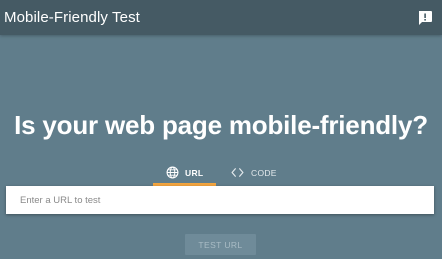 This screenshot has width=442, height=259. What do you see at coordinates (221, 17) in the screenshot?
I see `app-header: Mobile-Friendly Test` at bounding box center [221, 17].